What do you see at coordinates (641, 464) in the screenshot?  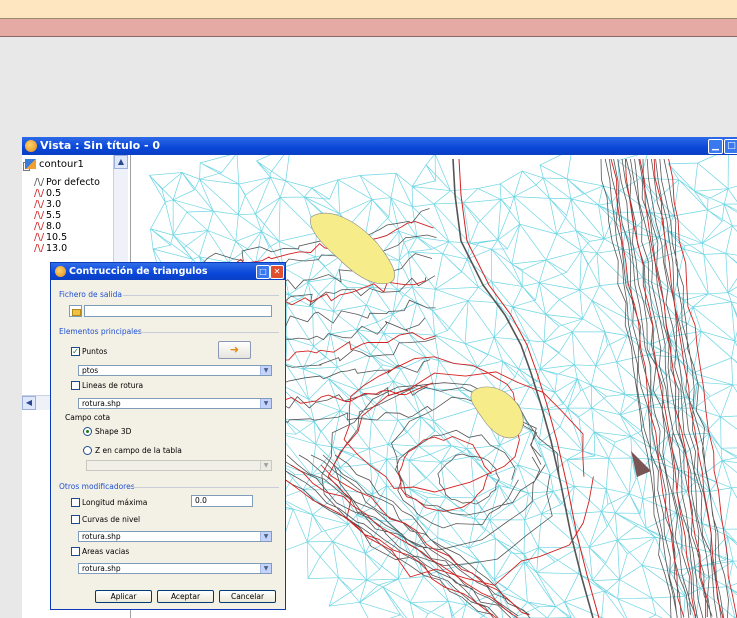 I see `dark-region` at bounding box center [641, 464].